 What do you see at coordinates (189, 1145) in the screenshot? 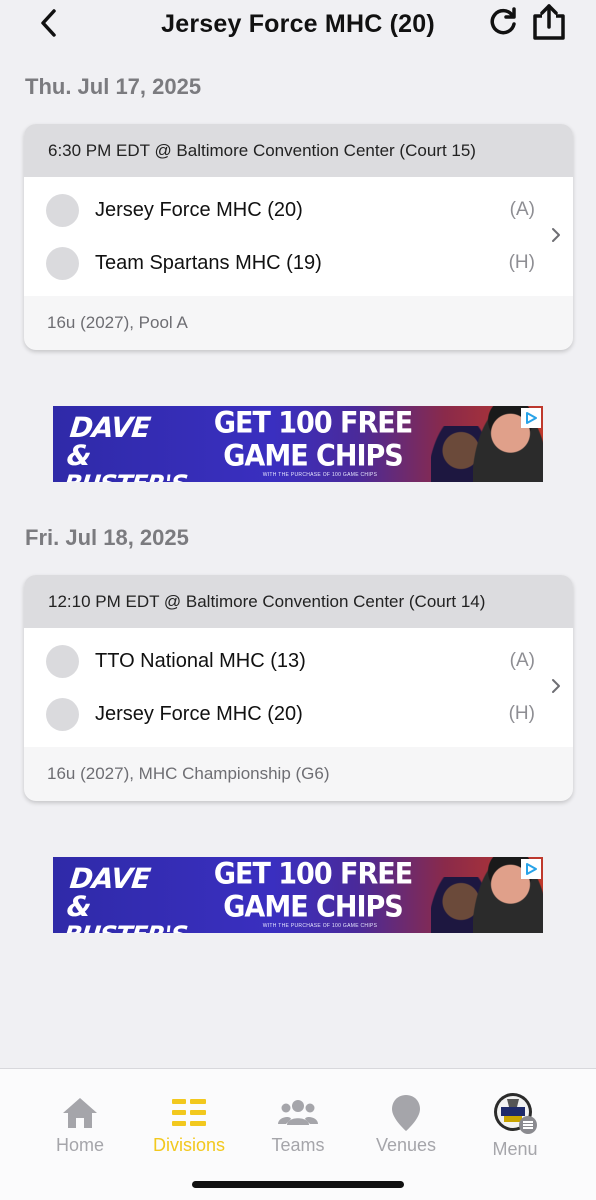
I see `tab-label: Divisions` at bounding box center [189, 1145].